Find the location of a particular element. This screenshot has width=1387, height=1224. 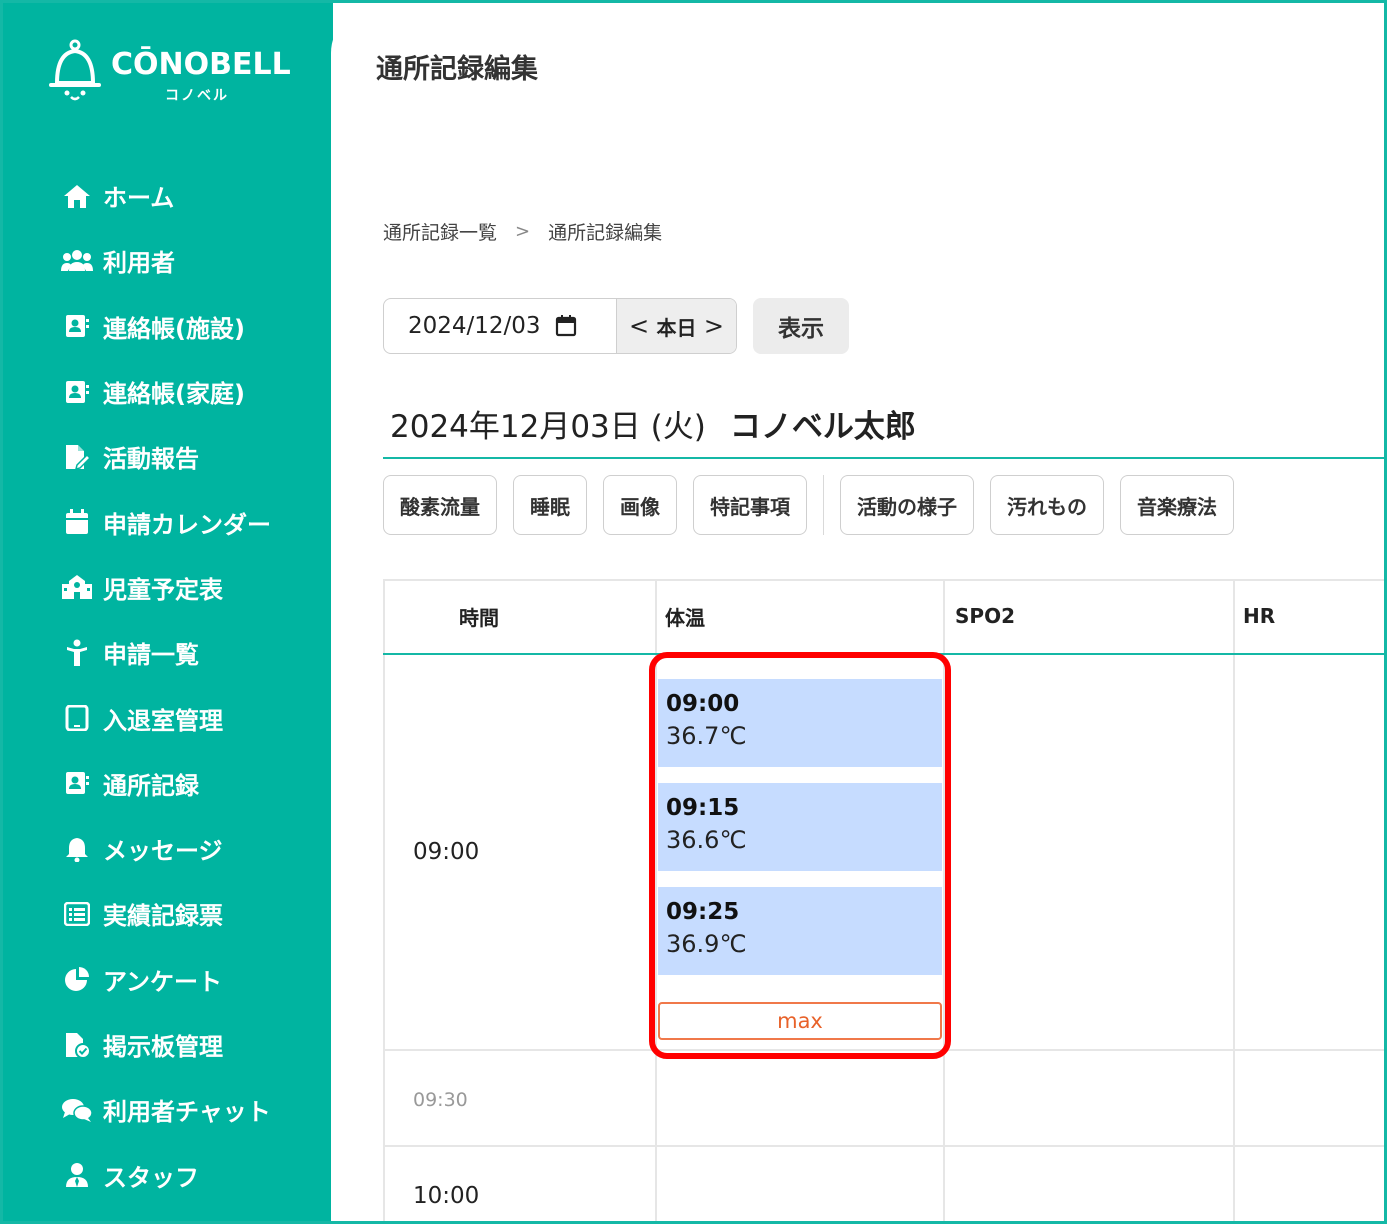

entry-time: 09:00 is located at coordinates (703, 704).